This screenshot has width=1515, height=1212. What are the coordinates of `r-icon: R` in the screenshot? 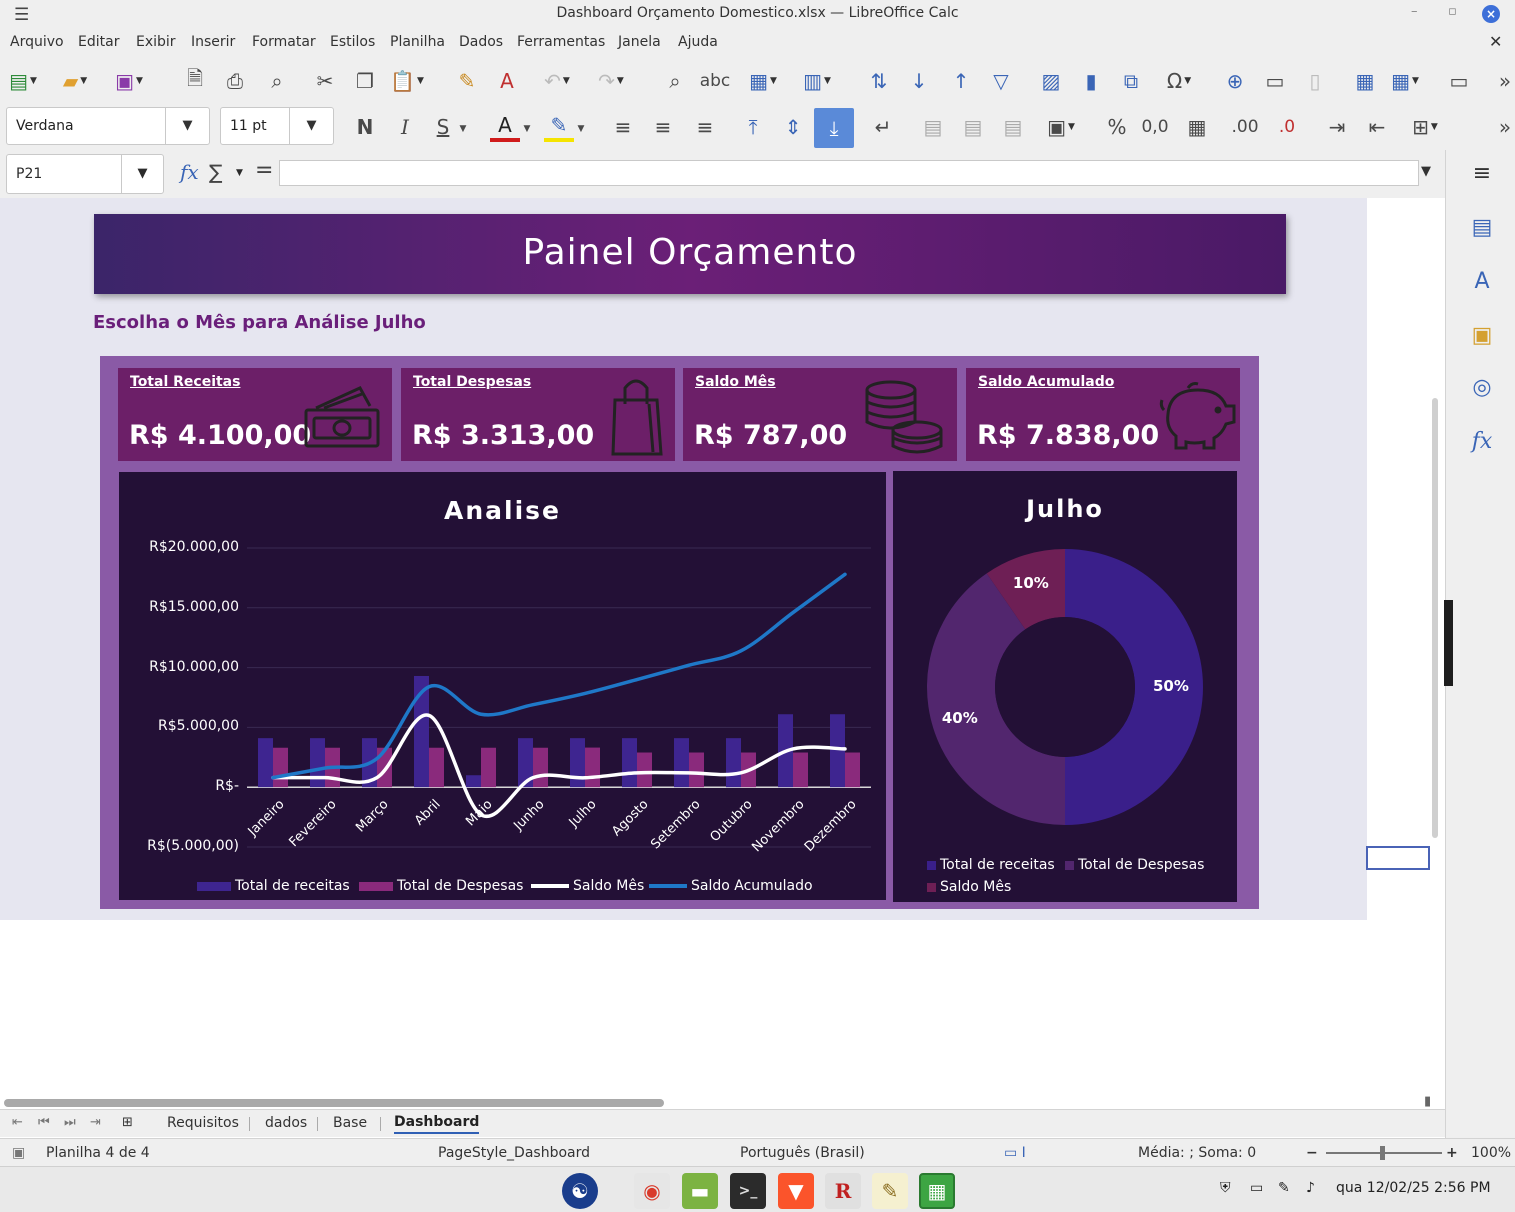 It's located at (843, 1191).